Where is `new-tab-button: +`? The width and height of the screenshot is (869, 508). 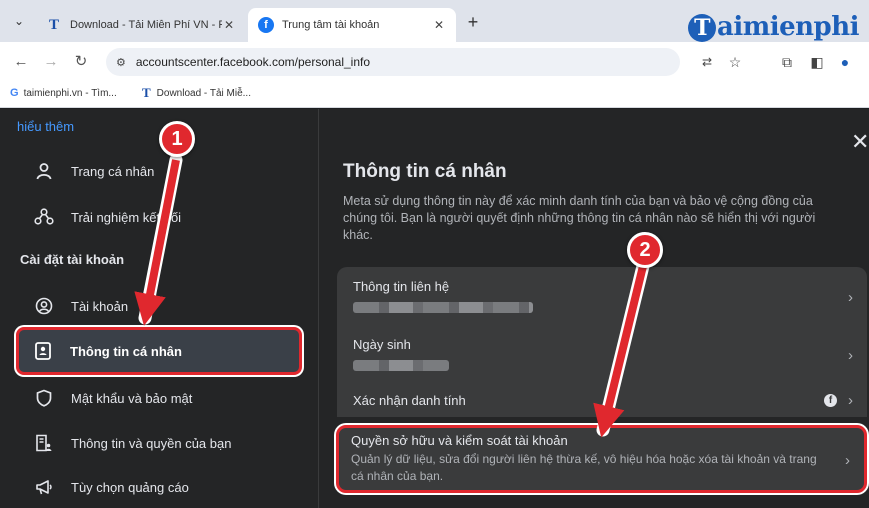
new-tab-button: + is located at coordinates (473, 22).